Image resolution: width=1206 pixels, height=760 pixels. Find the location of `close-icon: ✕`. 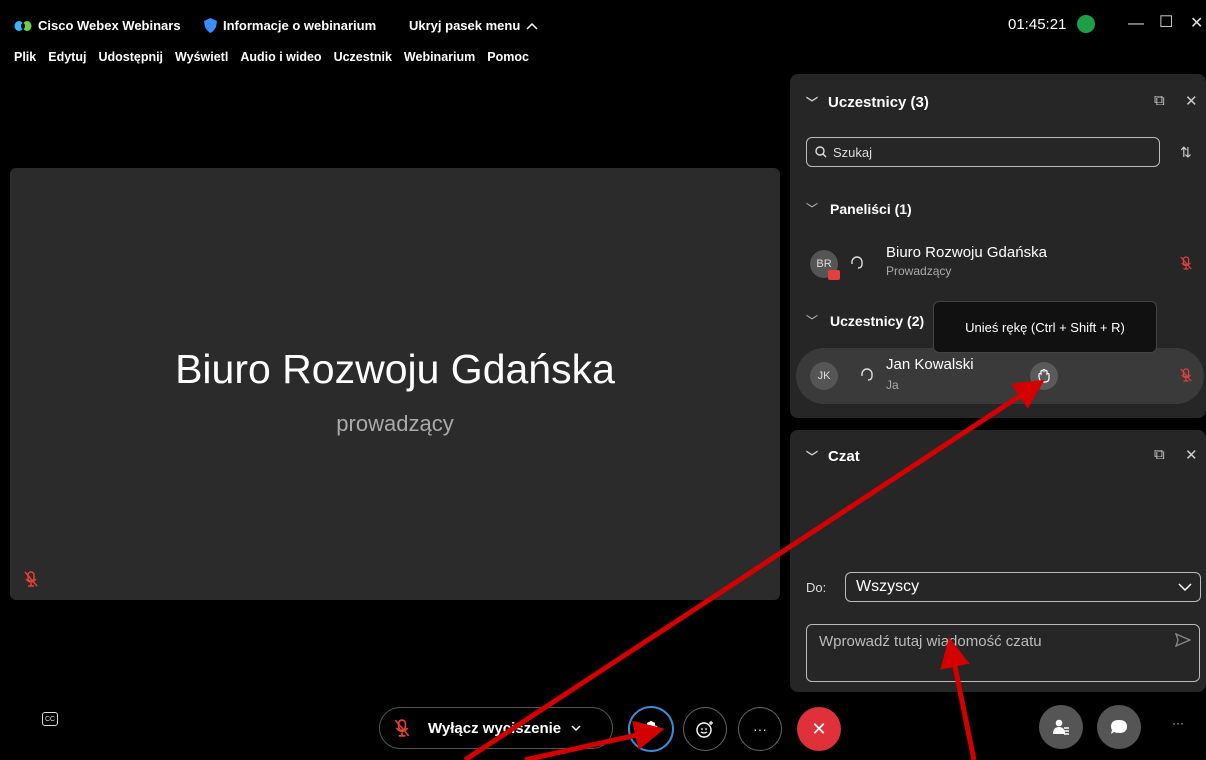

close-icon: ✕ is located at coordinates (819, 728).